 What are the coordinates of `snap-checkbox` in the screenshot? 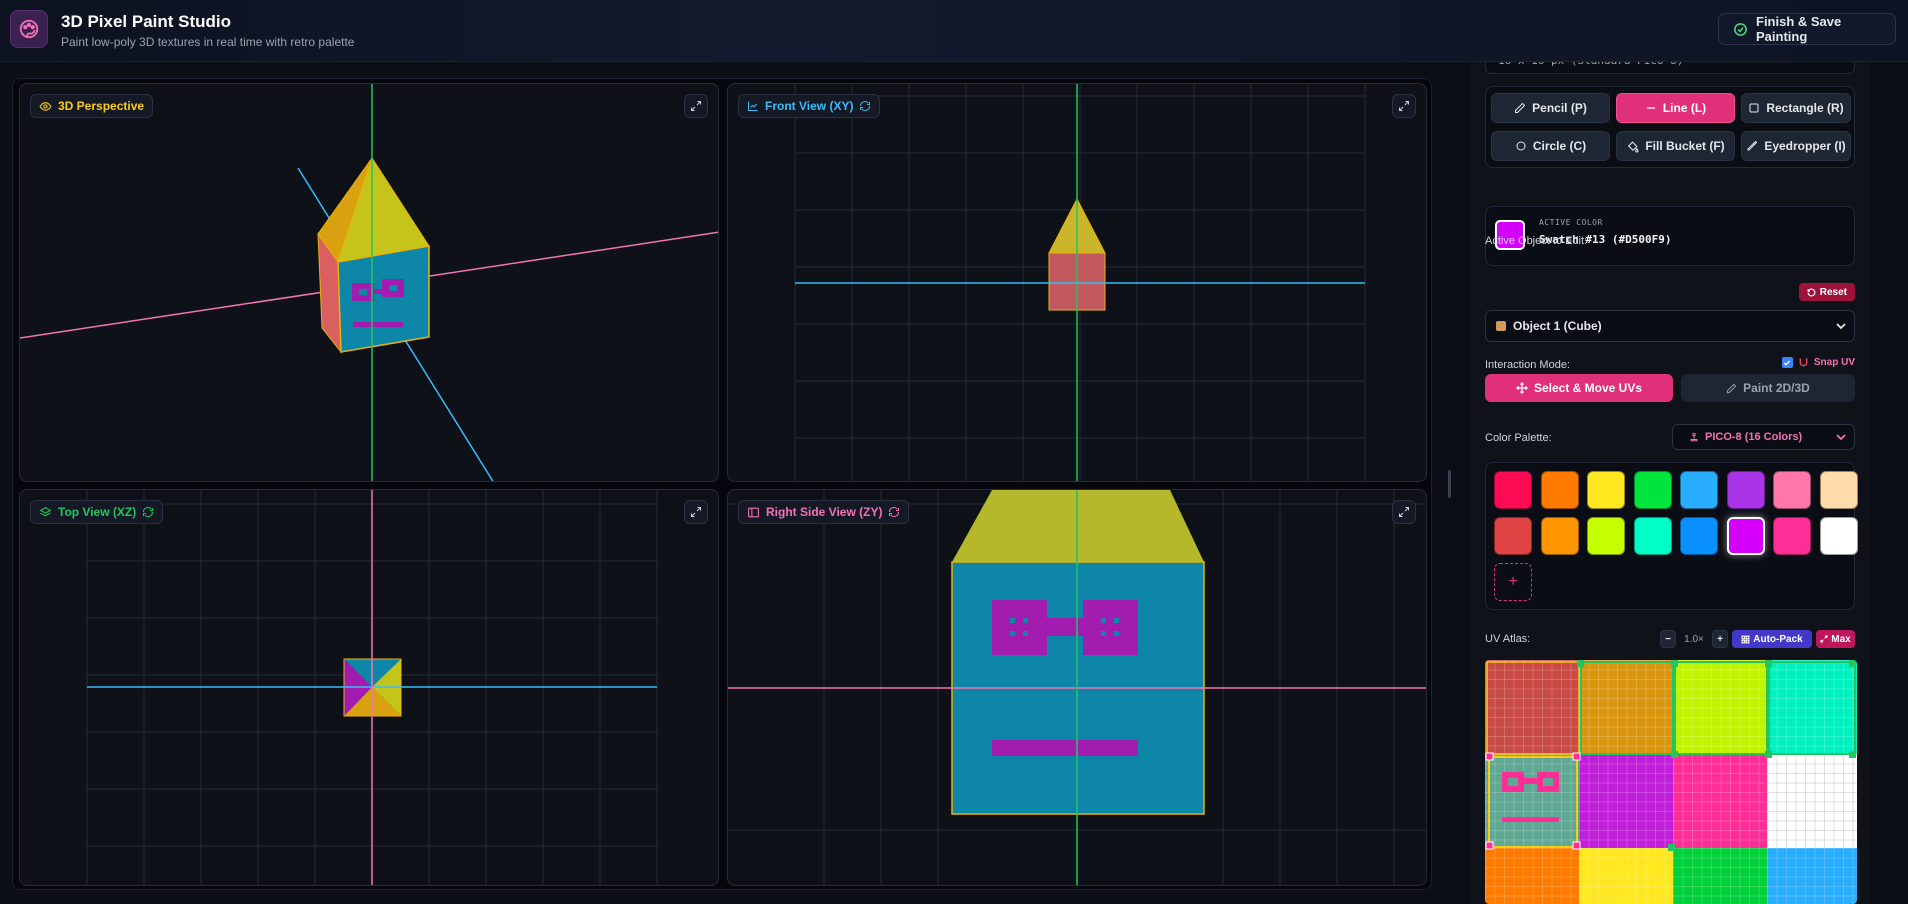 It's located at (1787, 362).